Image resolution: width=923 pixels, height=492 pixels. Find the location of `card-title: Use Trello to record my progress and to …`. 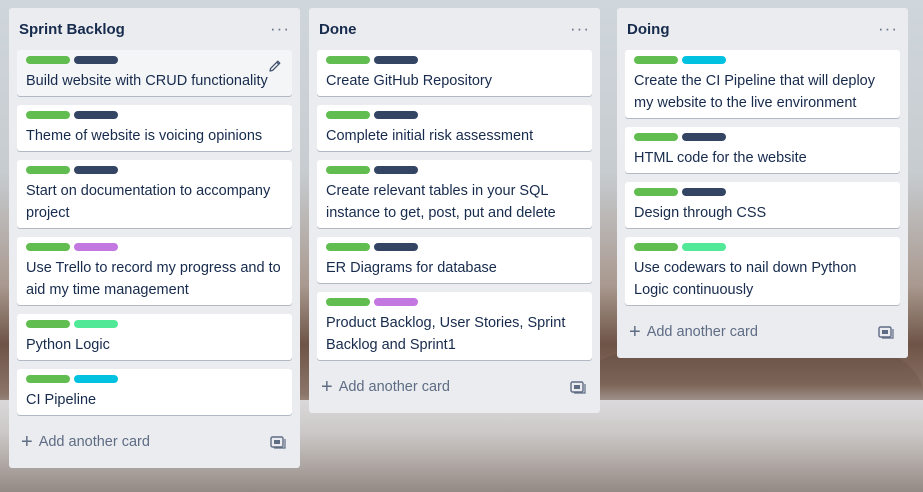

card-title: Use Trello to record my progress and to … is located at coordinates (153, 279).